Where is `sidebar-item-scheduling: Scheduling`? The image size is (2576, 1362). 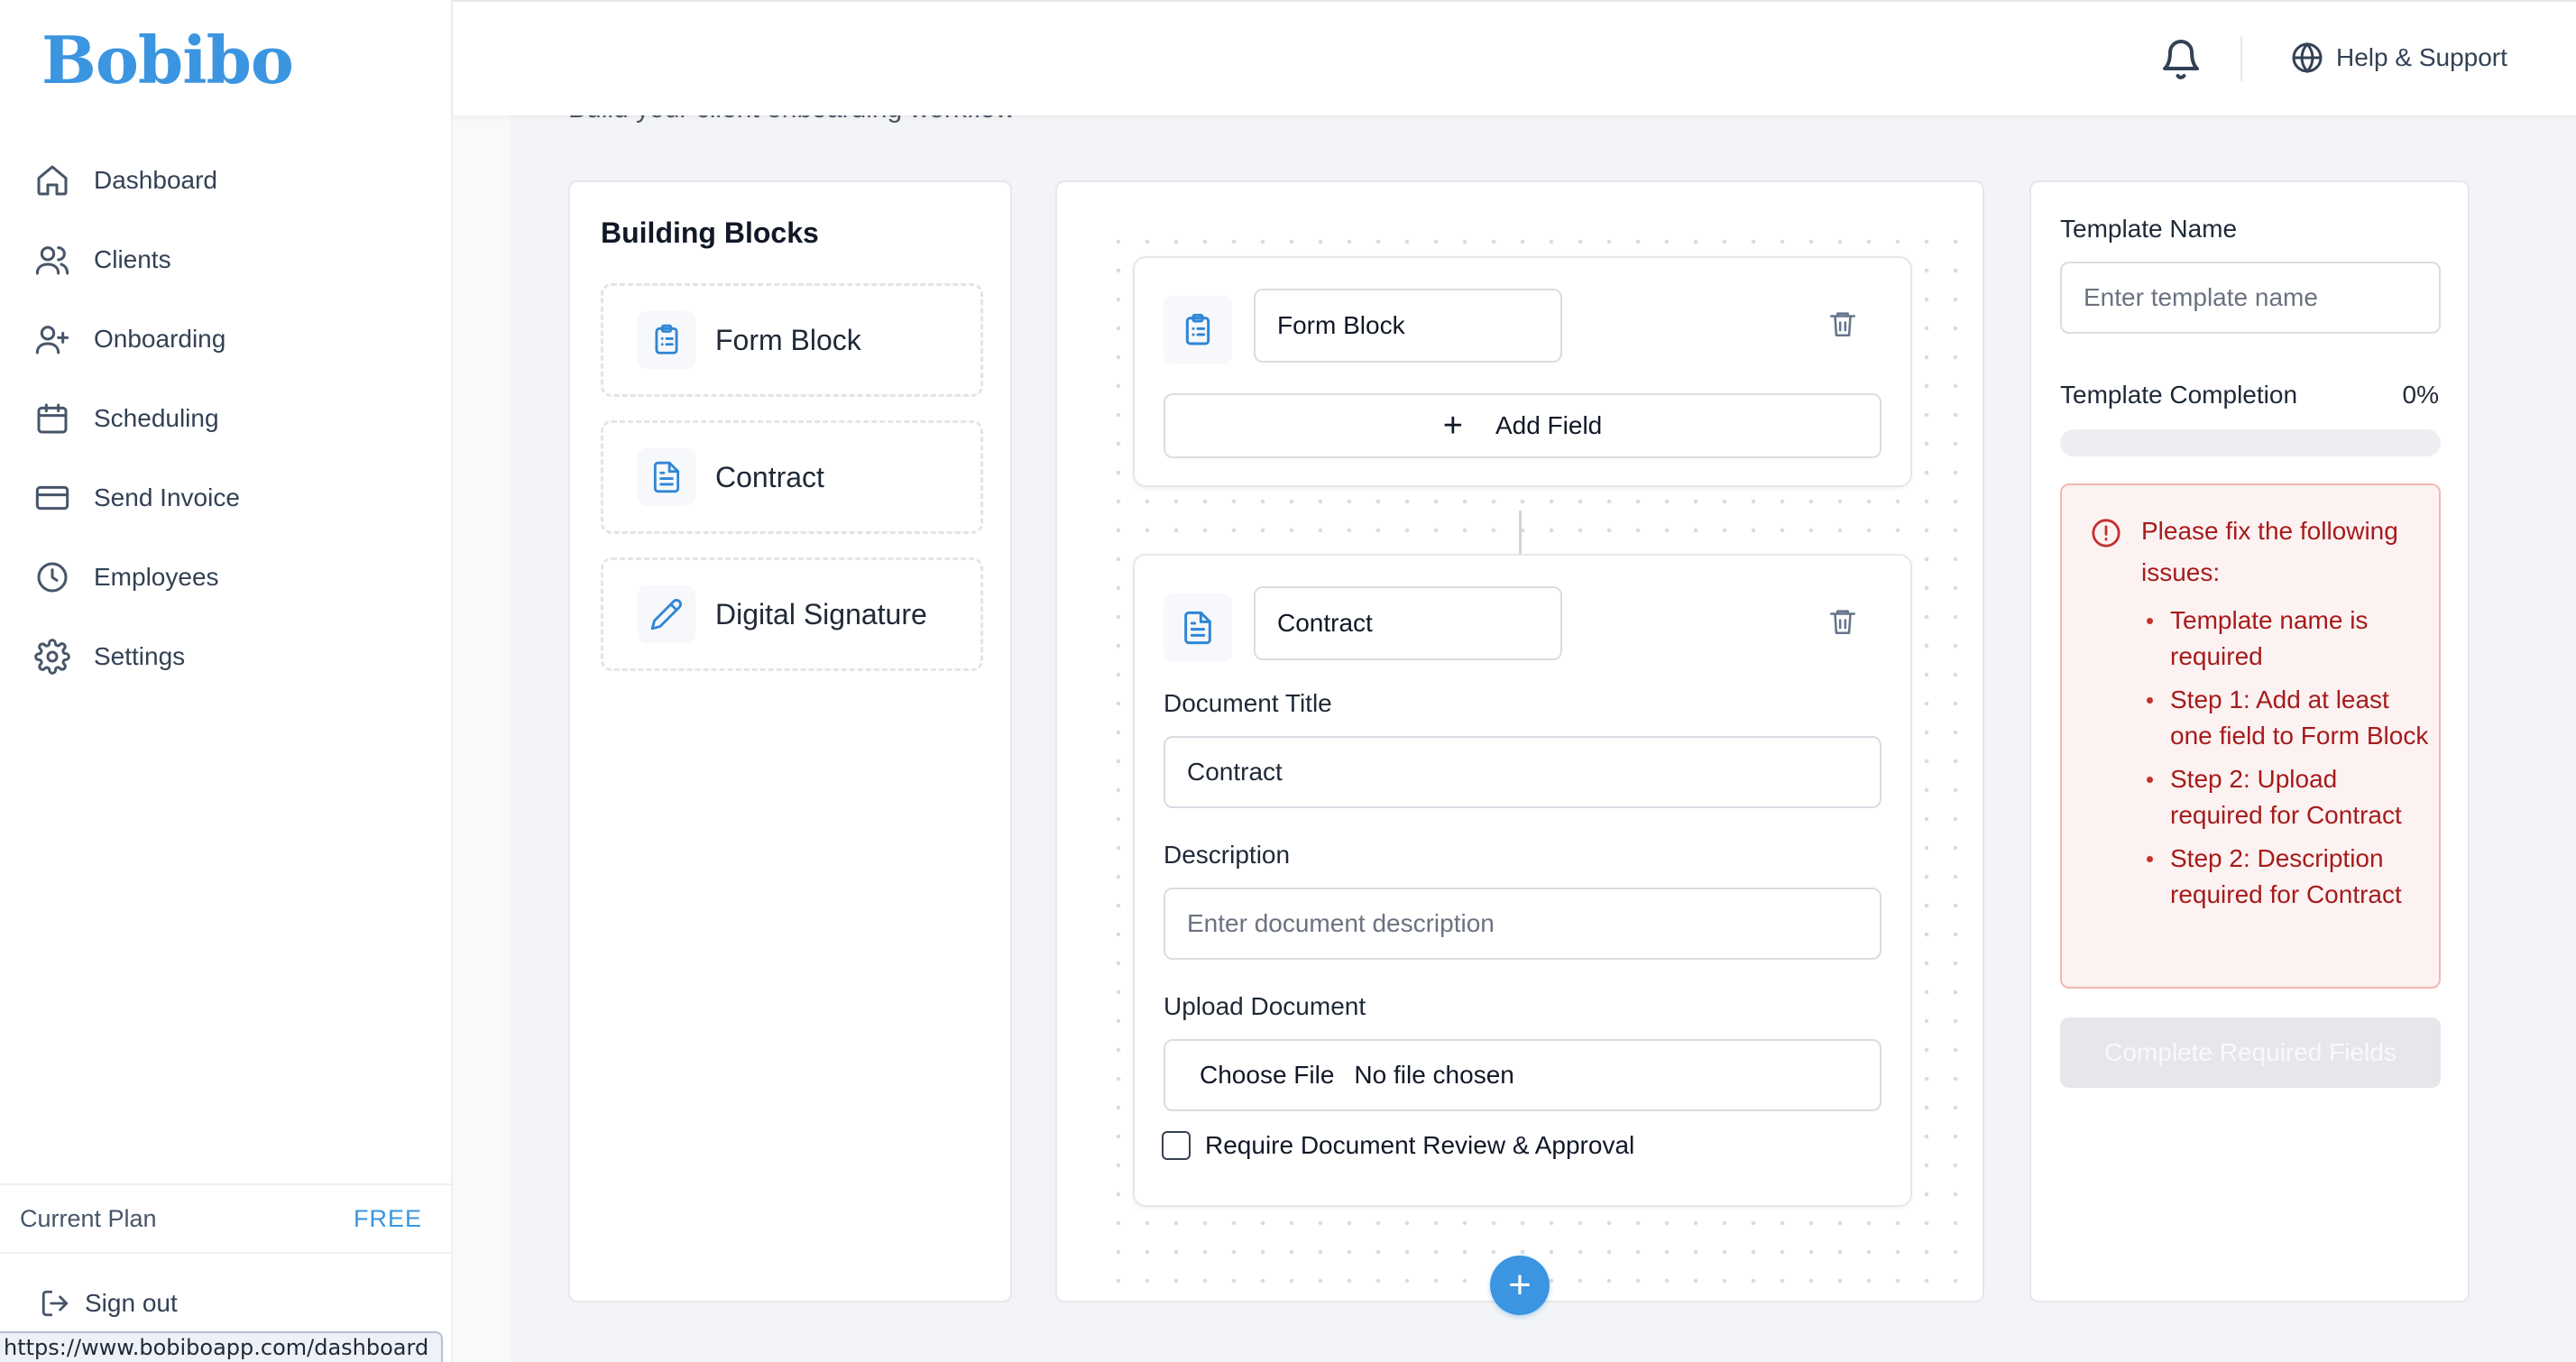 sidebar-item-scheduling: Scheduling is located at coordinates (126, 418).